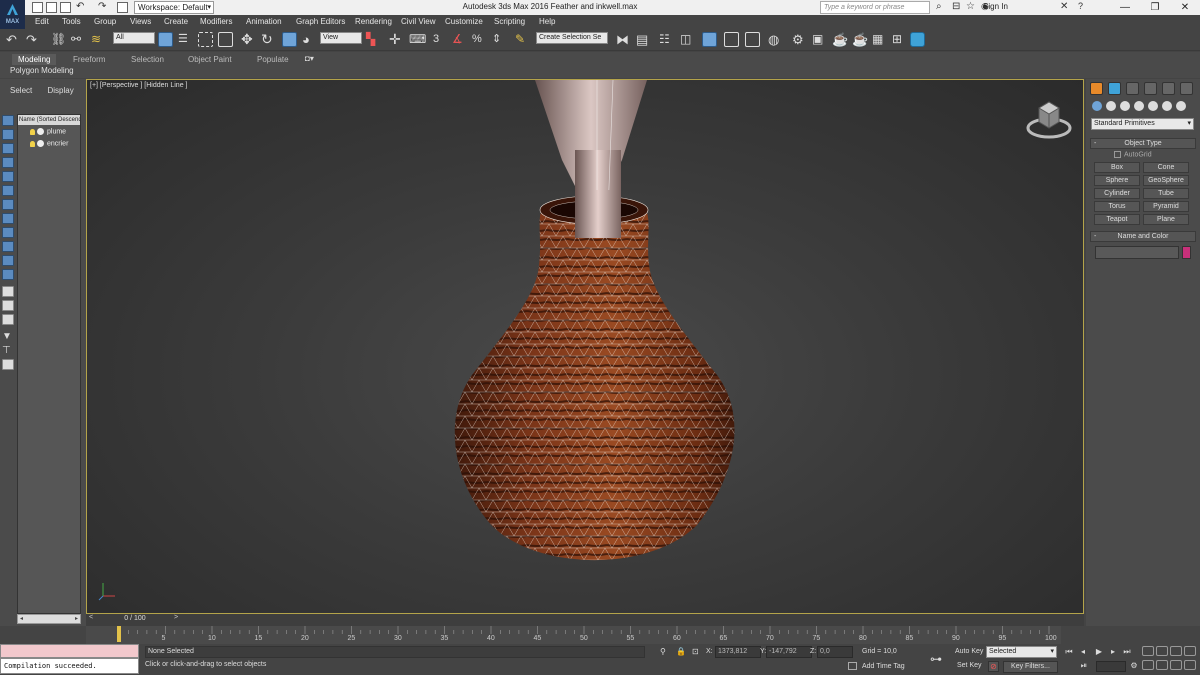  What do you see at coordinates (1176, 651) in the screenshot?
I see `zoom-extents-icon` at bounding box center [1176, 651].